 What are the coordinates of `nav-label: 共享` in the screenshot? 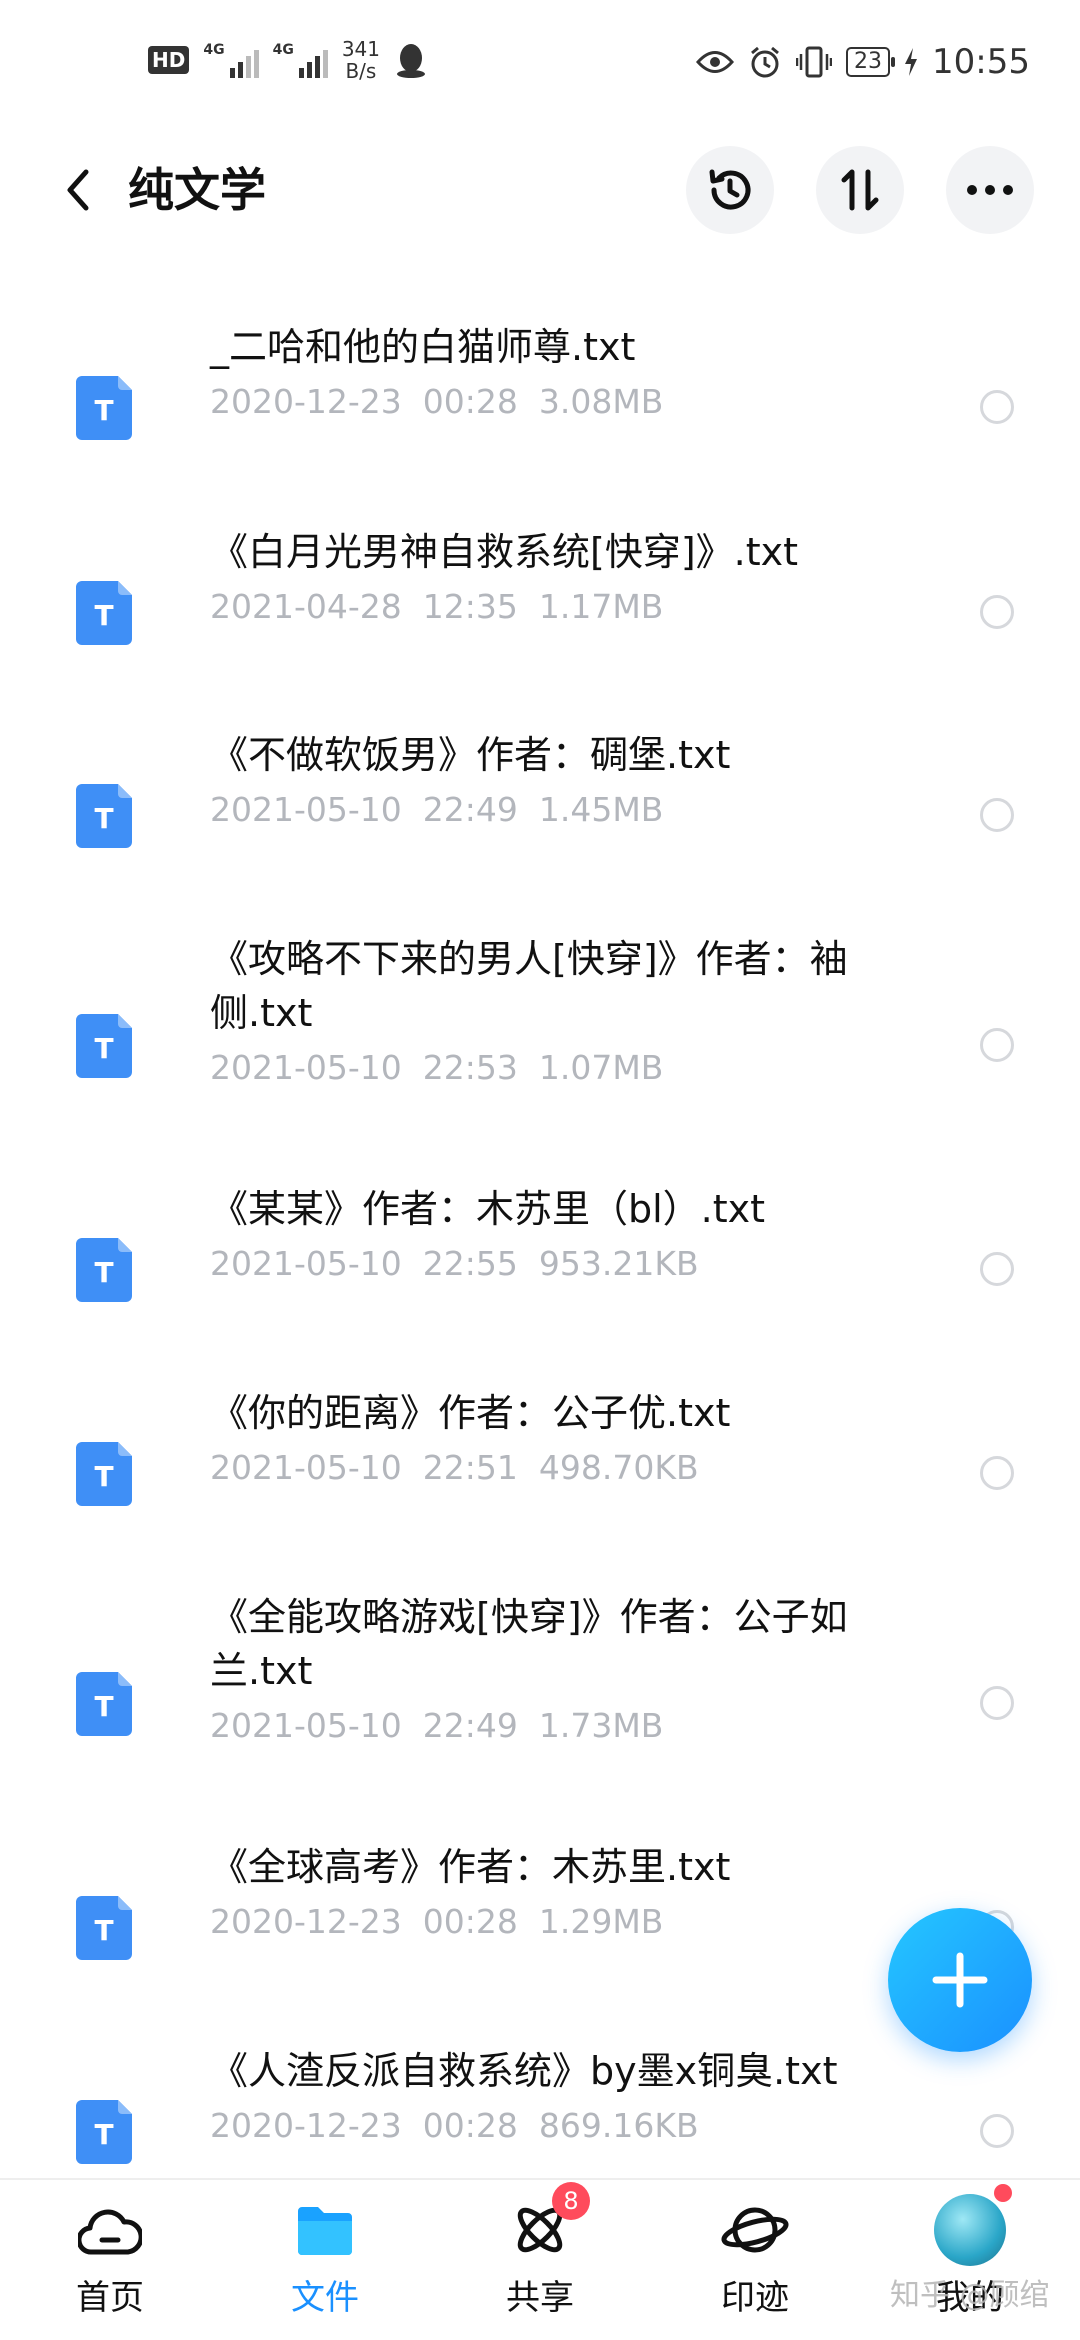 It's located at (540, 2298).